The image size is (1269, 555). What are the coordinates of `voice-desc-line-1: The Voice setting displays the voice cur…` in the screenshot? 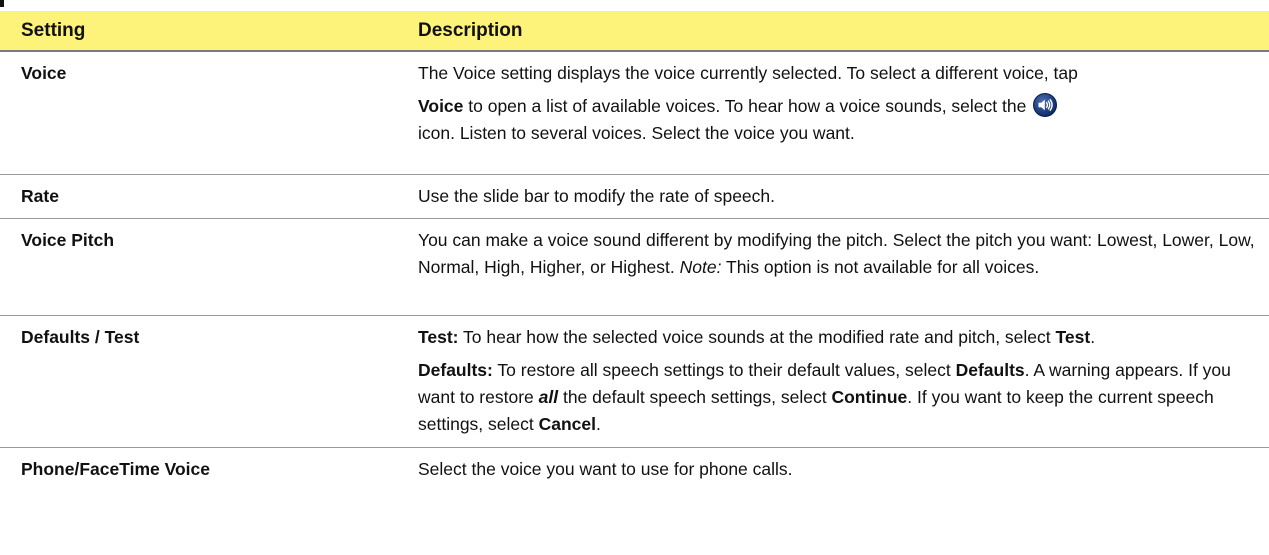 It's located at (748, 73).